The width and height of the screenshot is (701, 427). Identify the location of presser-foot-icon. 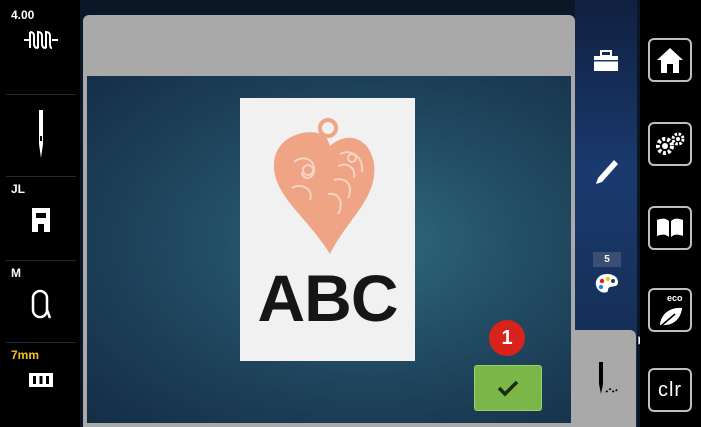
(41, 220).